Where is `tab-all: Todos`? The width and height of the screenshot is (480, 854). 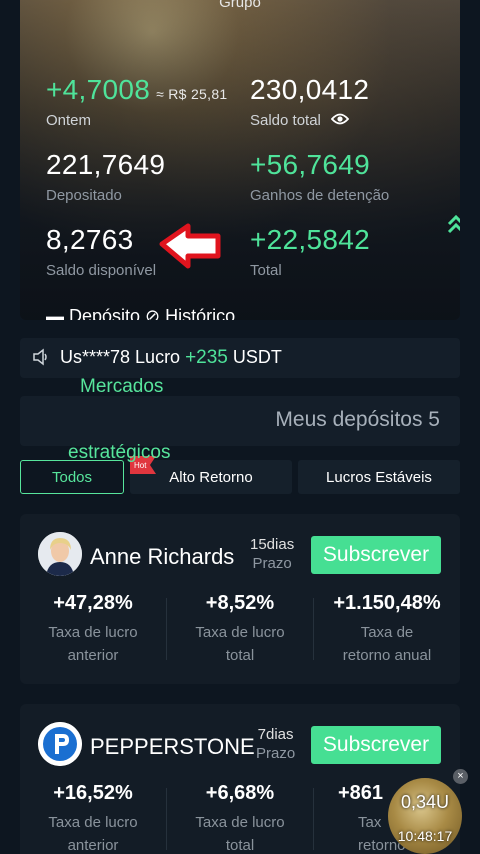
tab-all: Todos is located at coordinates (72, 477).